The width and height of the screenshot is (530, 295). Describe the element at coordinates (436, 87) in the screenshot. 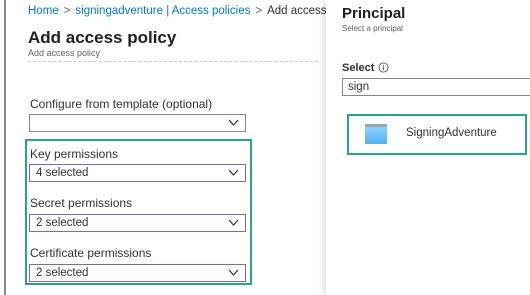

I see `principal-search-input` at that location.